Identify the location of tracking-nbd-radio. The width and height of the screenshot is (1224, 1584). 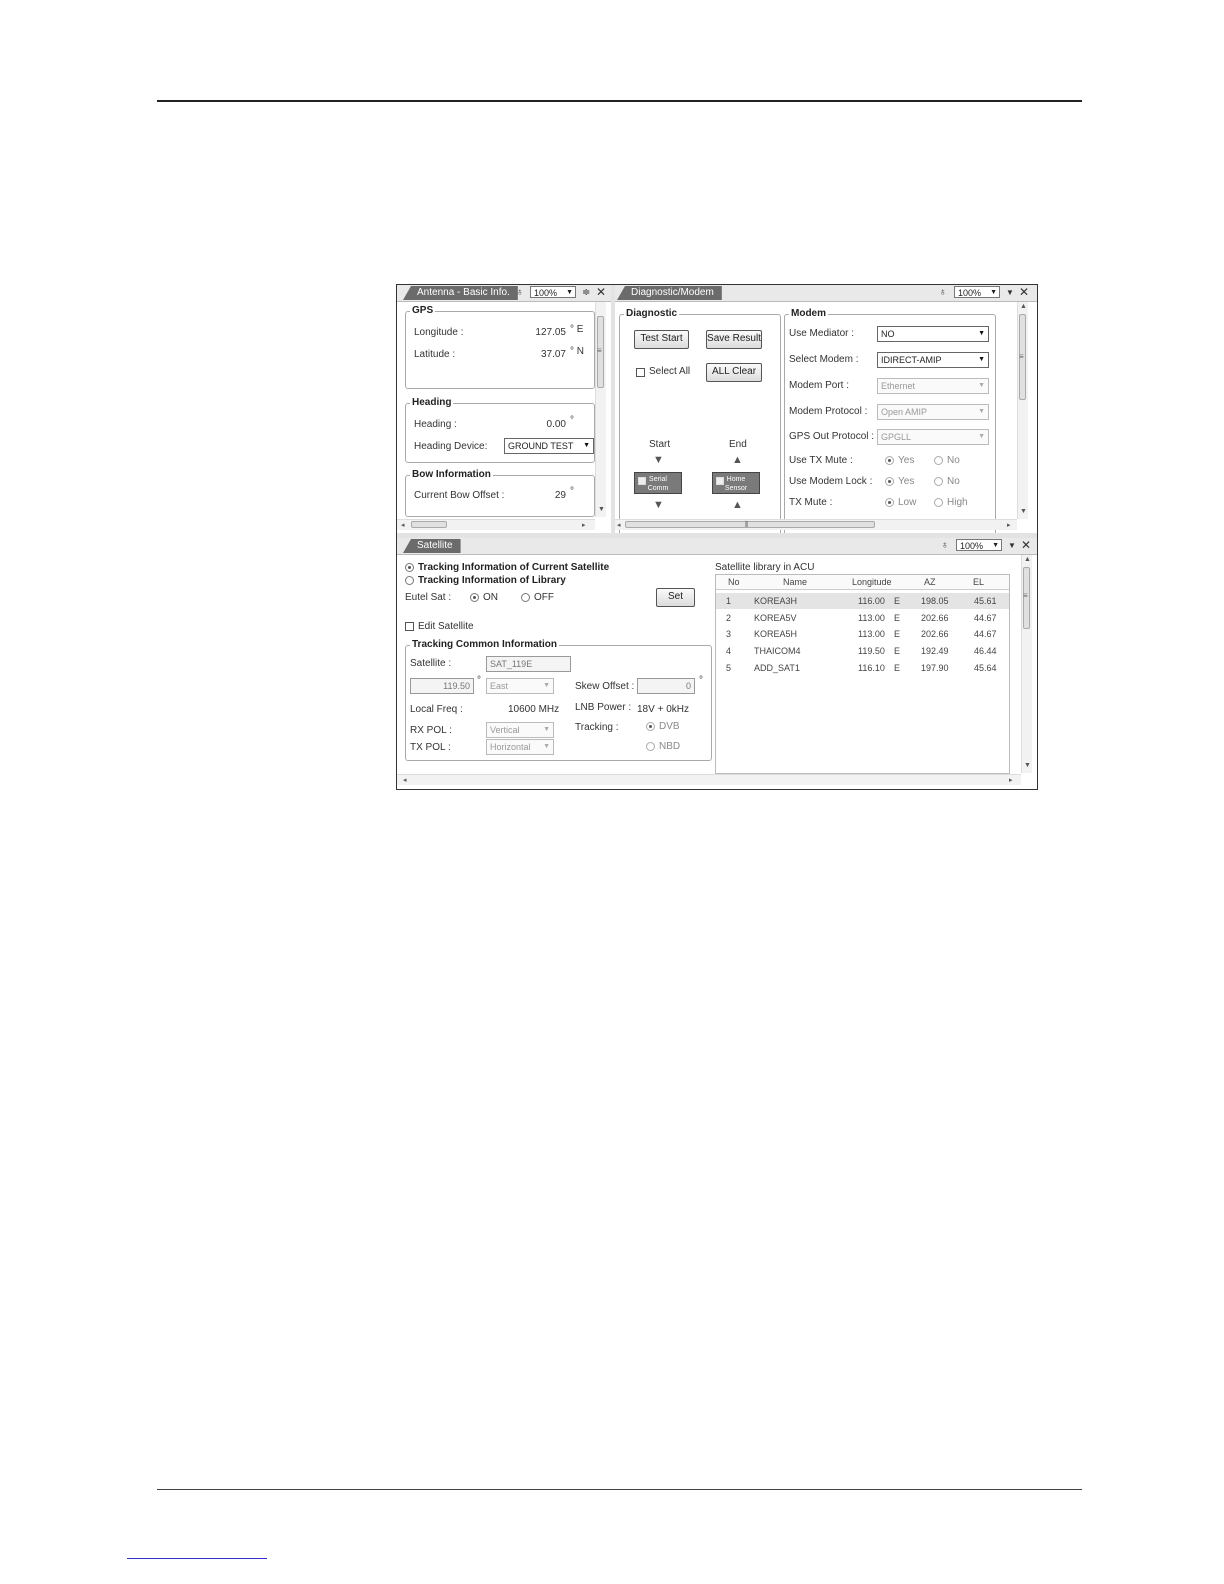
(650, 746).